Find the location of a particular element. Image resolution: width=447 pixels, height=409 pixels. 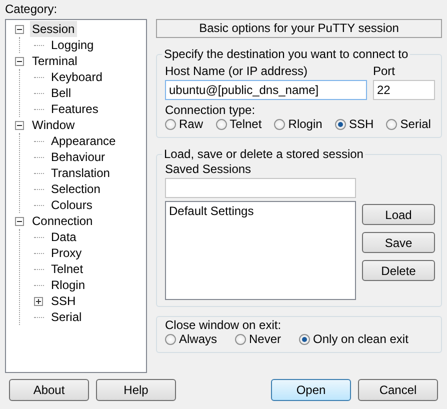

tree-item: Telnet is located at coordinates (67, 269).